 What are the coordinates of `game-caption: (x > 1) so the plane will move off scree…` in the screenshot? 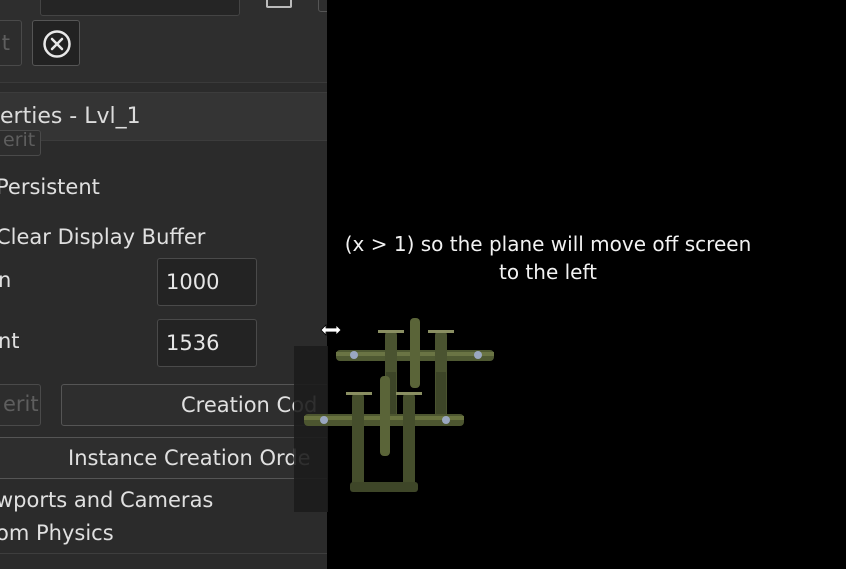 It's located at (548, 258).